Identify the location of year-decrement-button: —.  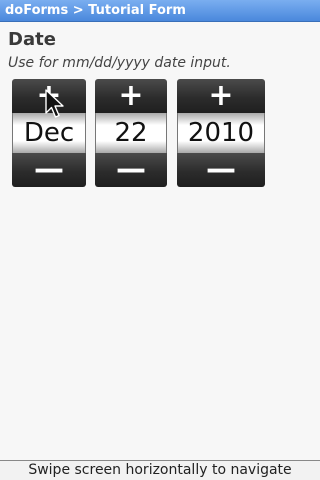
(221, 170).